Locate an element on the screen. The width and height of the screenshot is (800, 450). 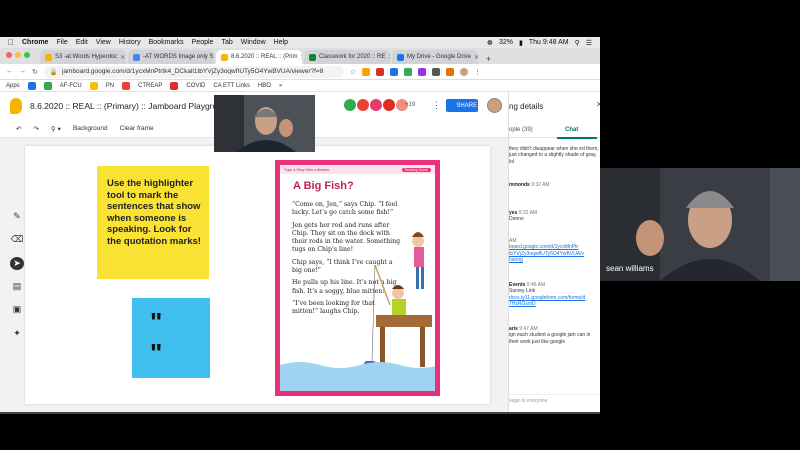
bookmark-hbo: HBO is located at coordinates (264, 86).